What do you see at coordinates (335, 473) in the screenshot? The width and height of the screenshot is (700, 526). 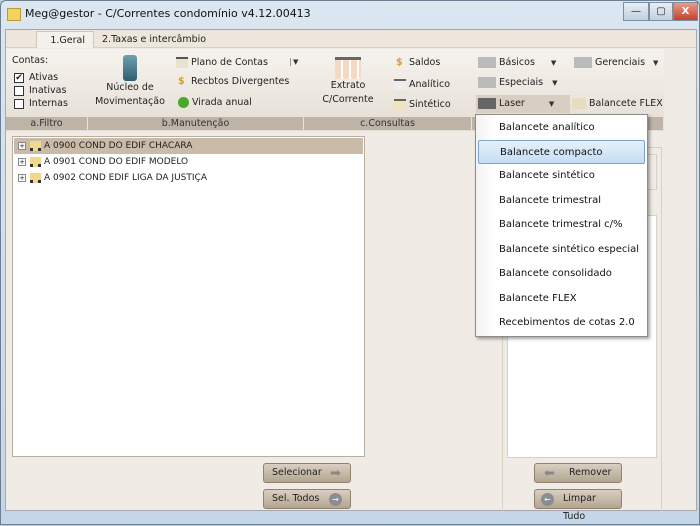 I see `arrow-right-icon: ➡` at bounding box center [335, 473].